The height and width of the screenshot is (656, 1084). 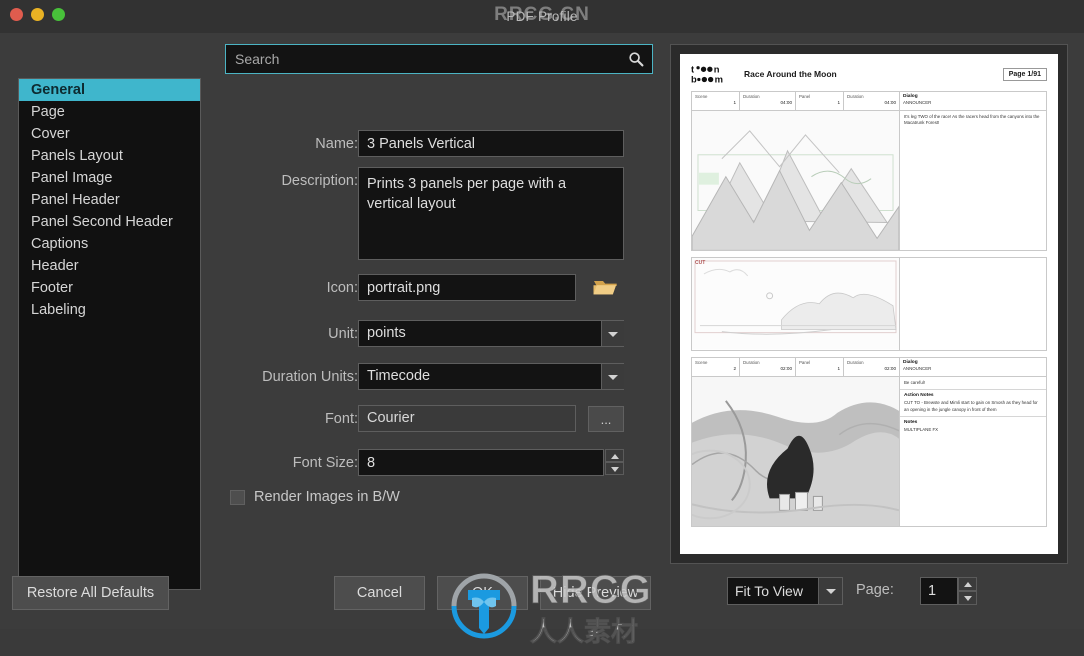 I want to click on panel-thumbnail-cell: CUT, so click(x=796, y=304).